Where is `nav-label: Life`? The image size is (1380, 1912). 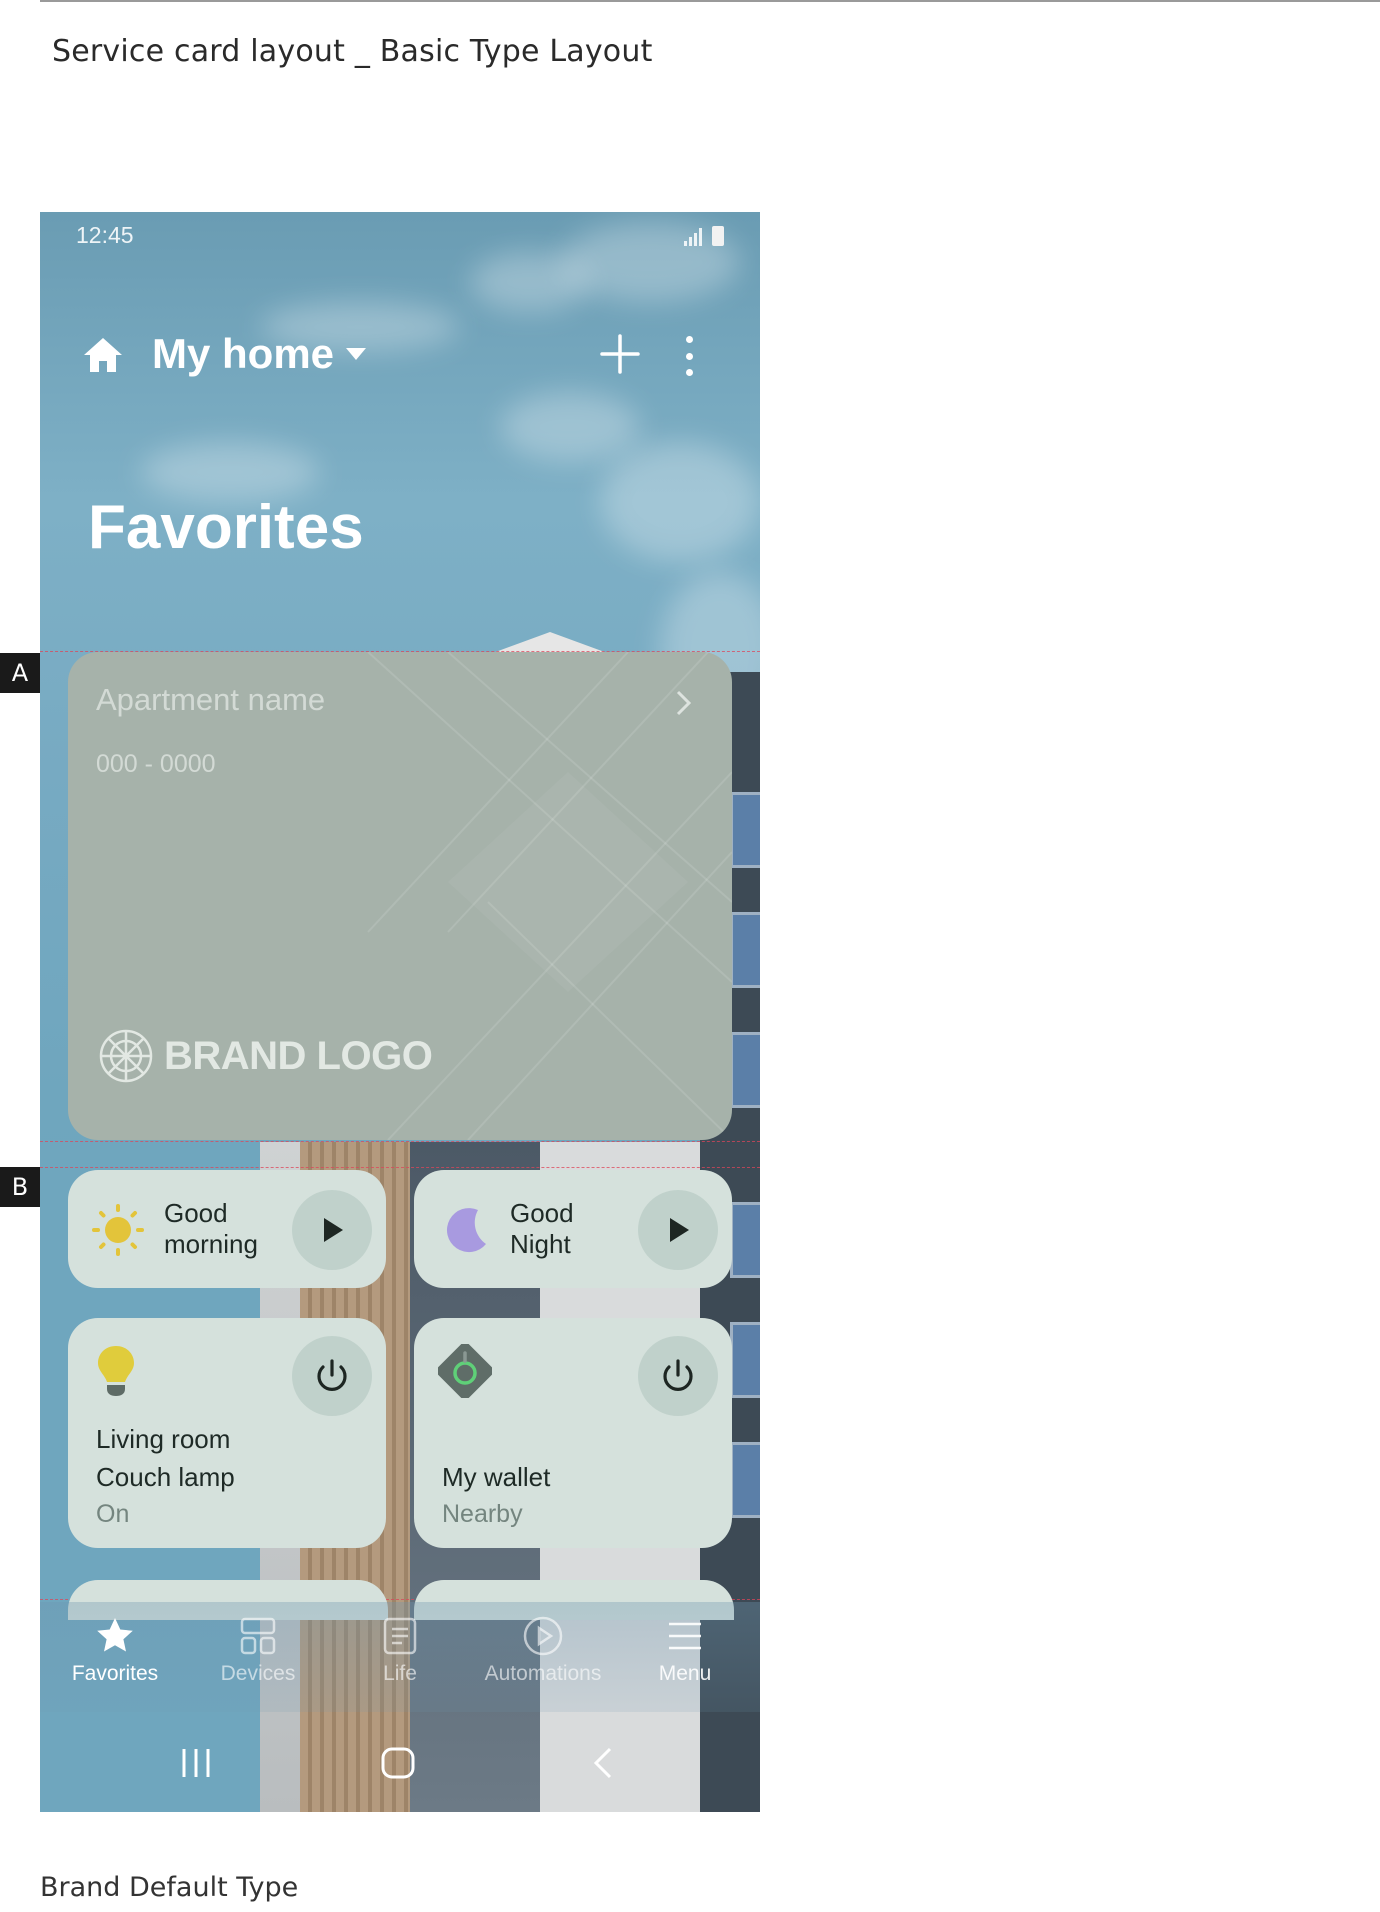 nav-label: Life is located at coordinates (400, 1673).